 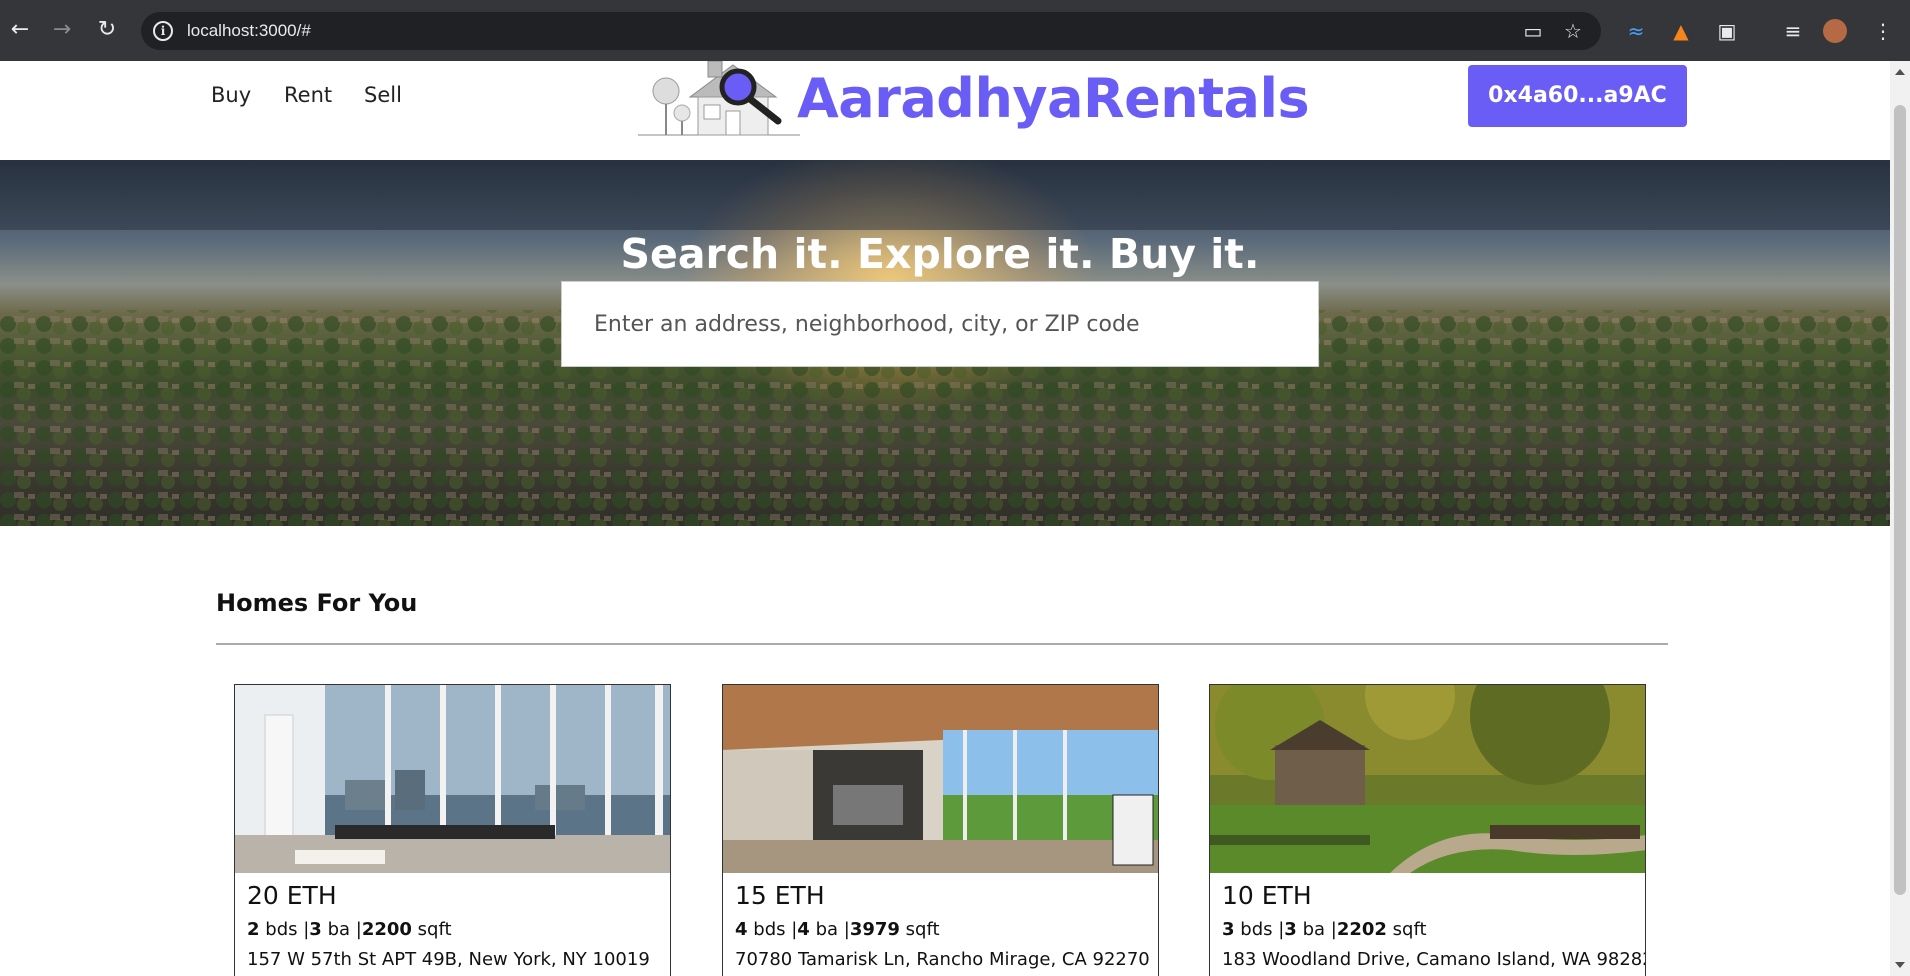 What do you see at coordinates (1900, 72) in the screenshot?
I see `scroll-up-icon` at bounding box center [1900, 72].